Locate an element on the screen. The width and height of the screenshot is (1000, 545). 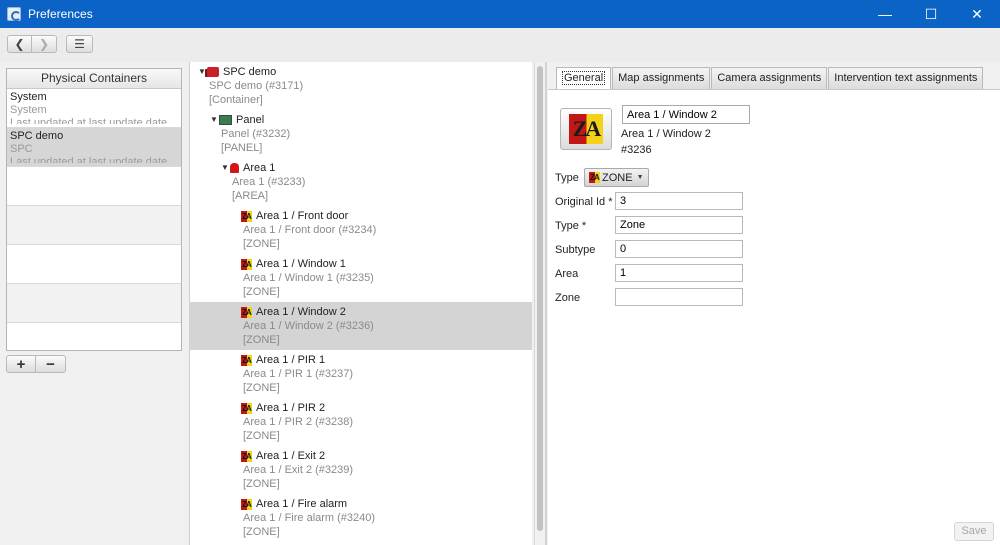
field-label-type: Type * is located at coordinates (571, 226).